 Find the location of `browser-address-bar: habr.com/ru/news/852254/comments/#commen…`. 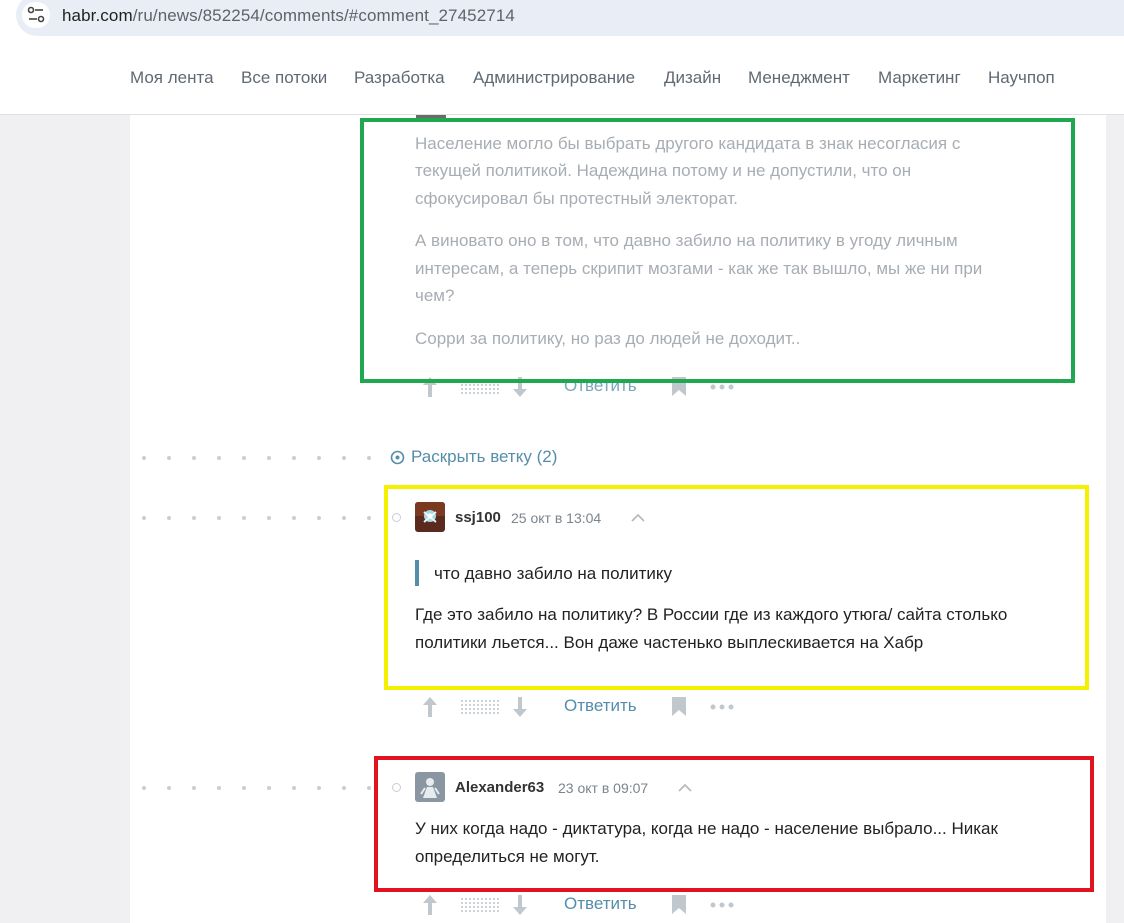

browser-address-bar: habr.com/ru/news/852254/comments/#commen… is located at coordinates (562, 22).